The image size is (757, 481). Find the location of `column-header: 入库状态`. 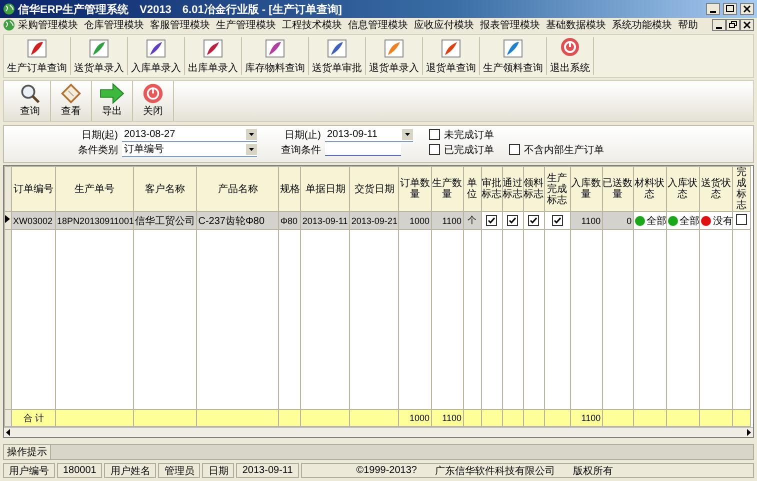

column-header: 入库状态 is located at coordinates (683, 189).